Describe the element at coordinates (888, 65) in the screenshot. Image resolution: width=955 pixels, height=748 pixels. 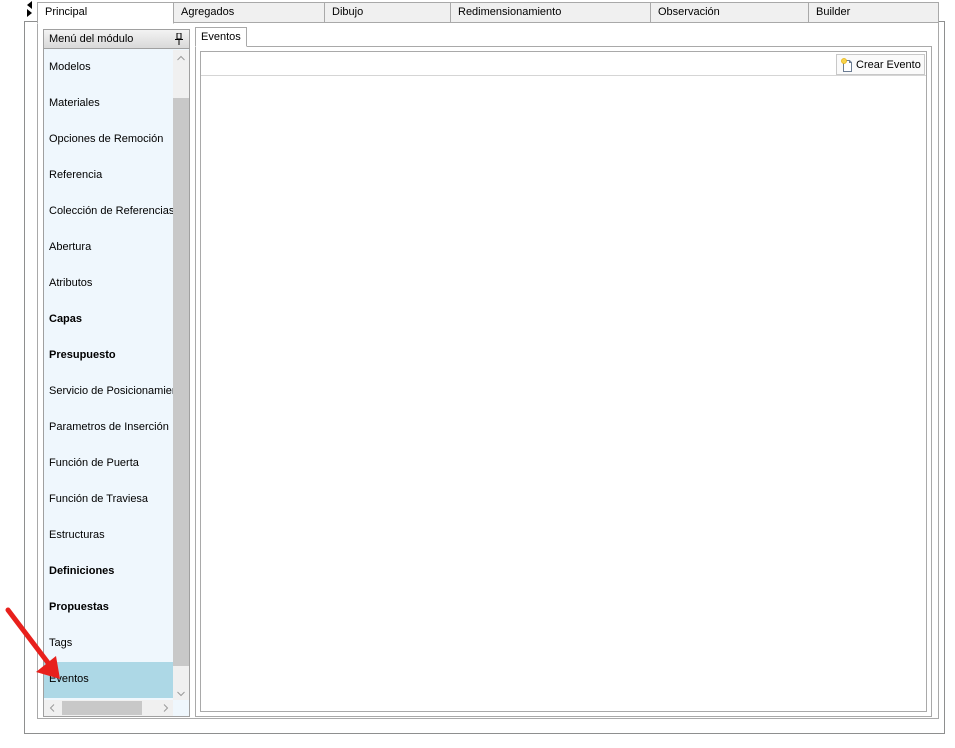
I see `create-event-label: Crear Evento` at that location.